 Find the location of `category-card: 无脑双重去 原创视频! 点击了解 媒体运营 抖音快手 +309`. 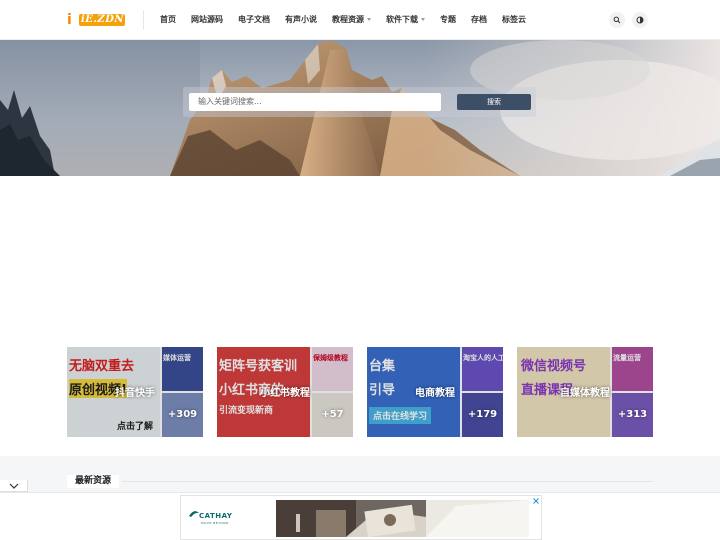

category-card: 无脑双重去 原创视频! 点击了解 媒体运营 抖音快手 +309 is located at coordinates (135, 392).